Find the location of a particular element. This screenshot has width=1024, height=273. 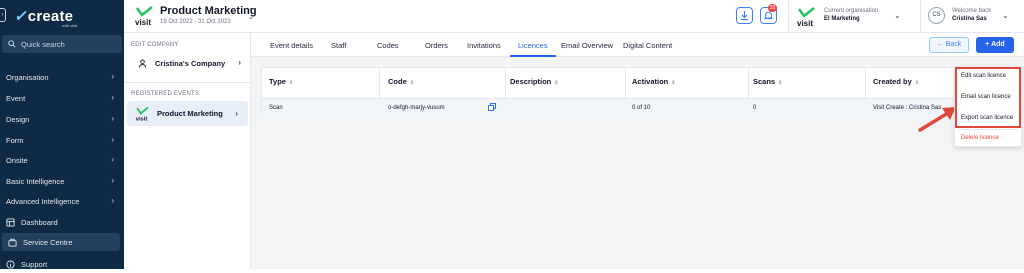

tab-event-details: Event details is located at coordinates (291, 45).